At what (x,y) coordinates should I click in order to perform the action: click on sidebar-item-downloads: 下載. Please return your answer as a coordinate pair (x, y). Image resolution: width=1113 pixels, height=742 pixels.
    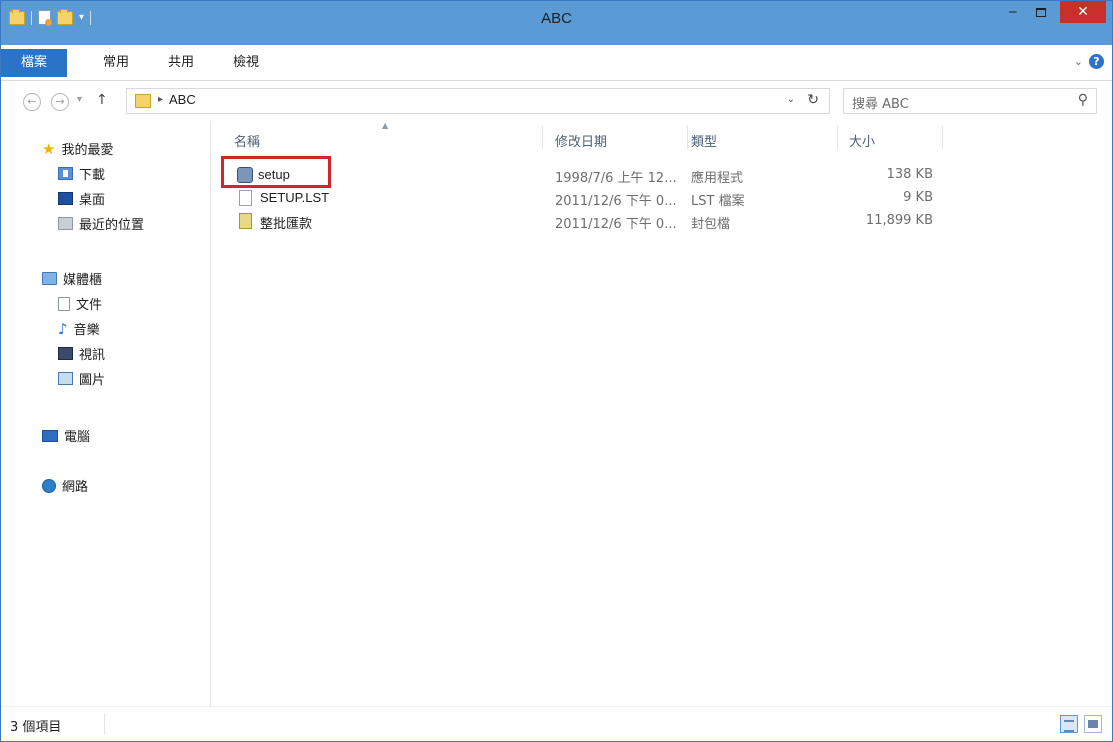
    Looking at the image, I should click on (81, 173).